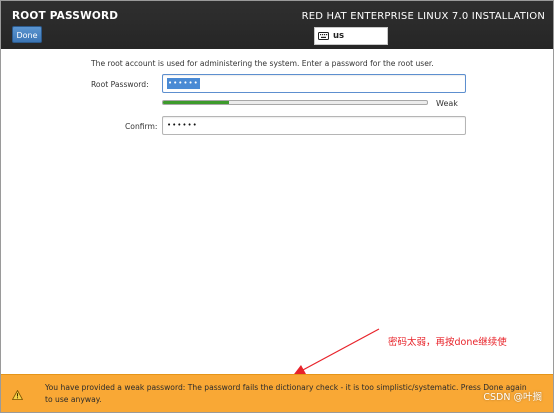 The width and height of the screenshot is (554, 413). Describe the element at coordinates (512, 397) in the screenshot. I see `watermark: CSDN @叶搁` at that location.